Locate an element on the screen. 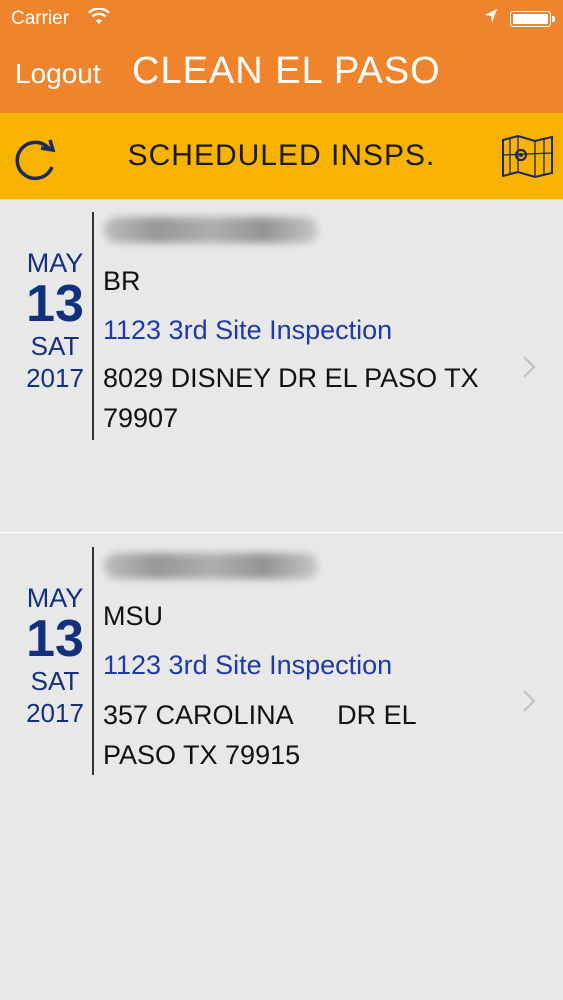  scheduled-toolbar: SCHEDULED INSPS. is located at coordinates (281, 156).